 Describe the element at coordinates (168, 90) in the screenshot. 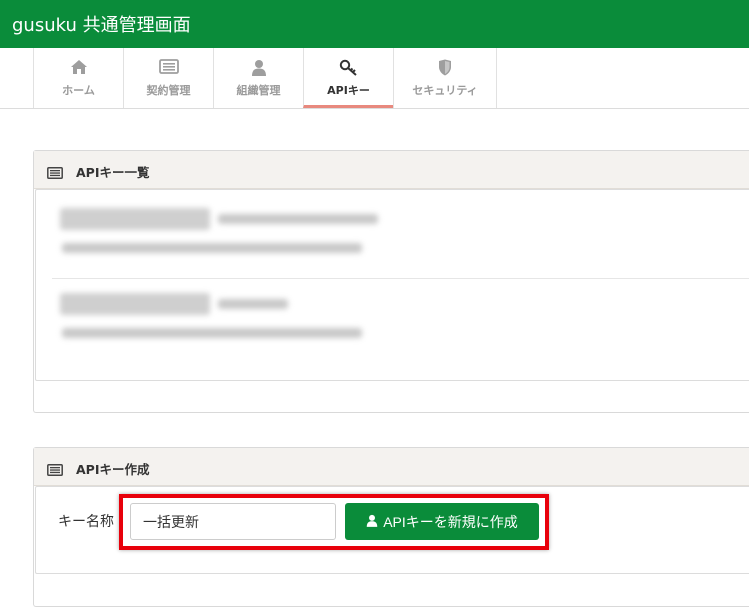

I see `tab-contract-label: 契約管理` at that location.